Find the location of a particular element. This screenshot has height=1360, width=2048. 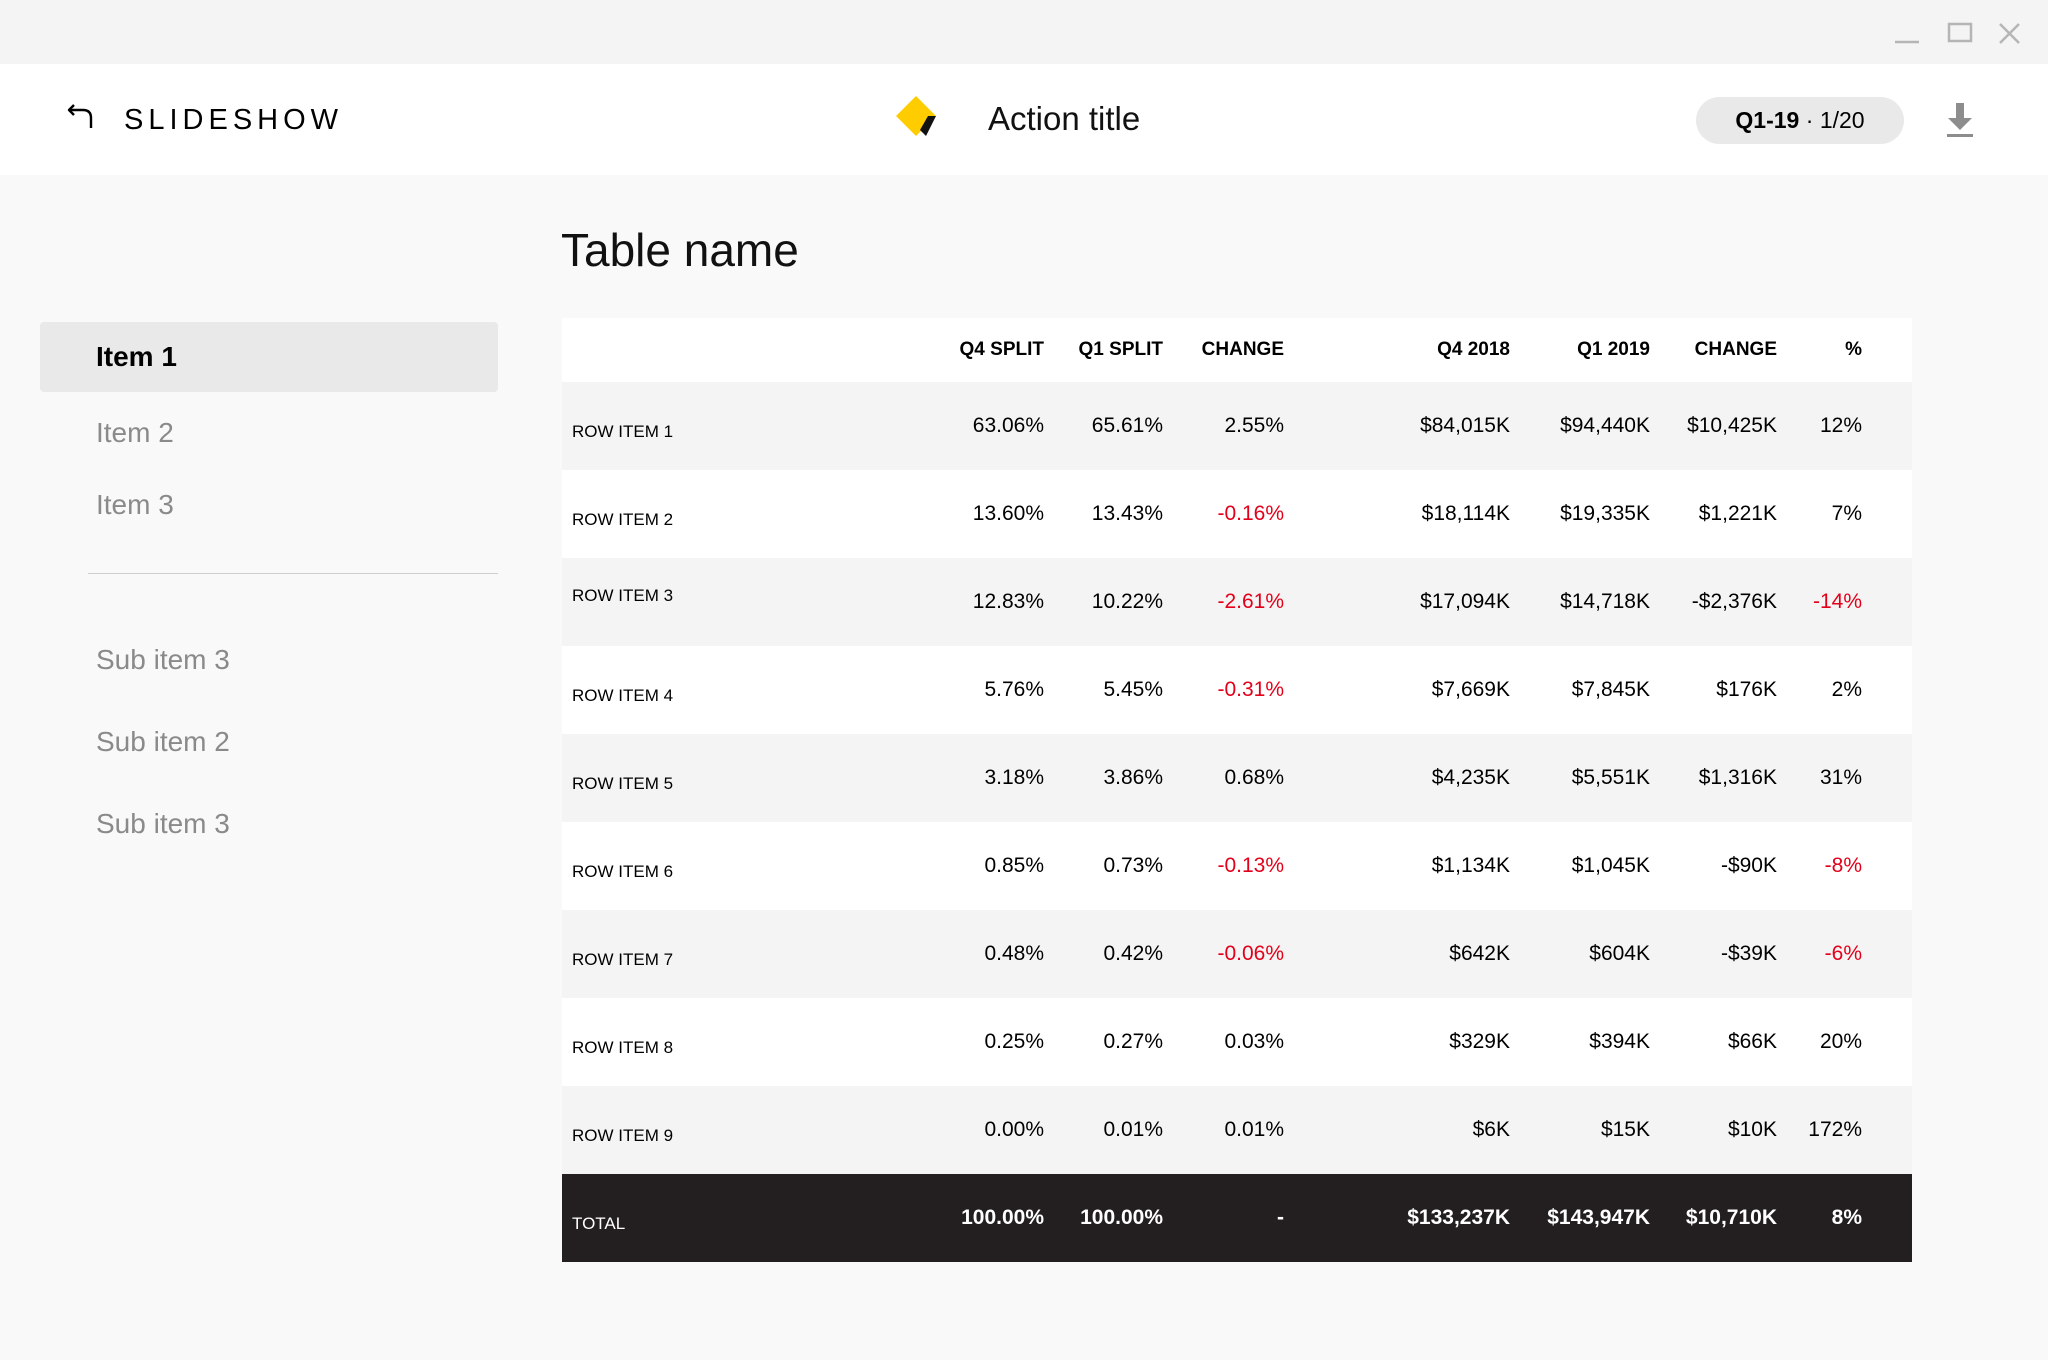

split-change-cell: -0.31% is located at coordinates (1250, 689).